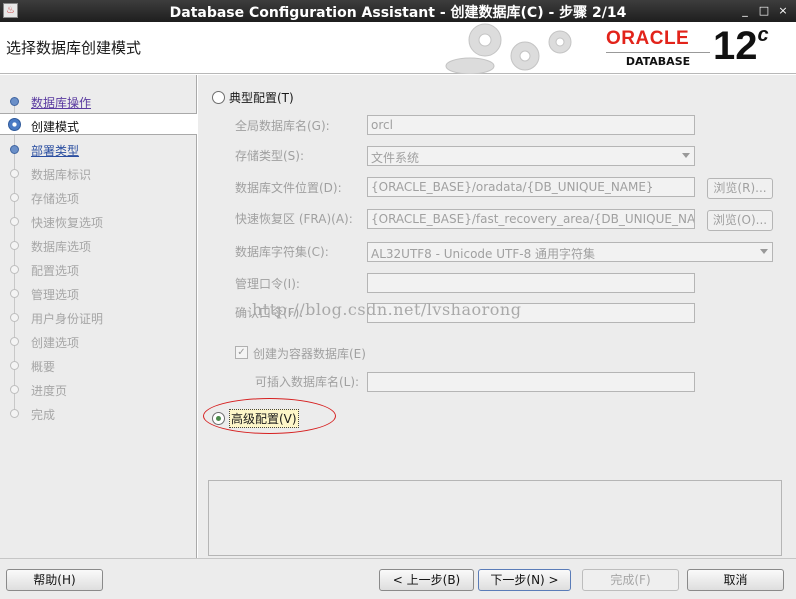 The height and width of the screenshot is (599, 796). What do you see at coordinates (531, 283) in the screenshot?
I see `admin-password-input` at bounding box center [531, 283].